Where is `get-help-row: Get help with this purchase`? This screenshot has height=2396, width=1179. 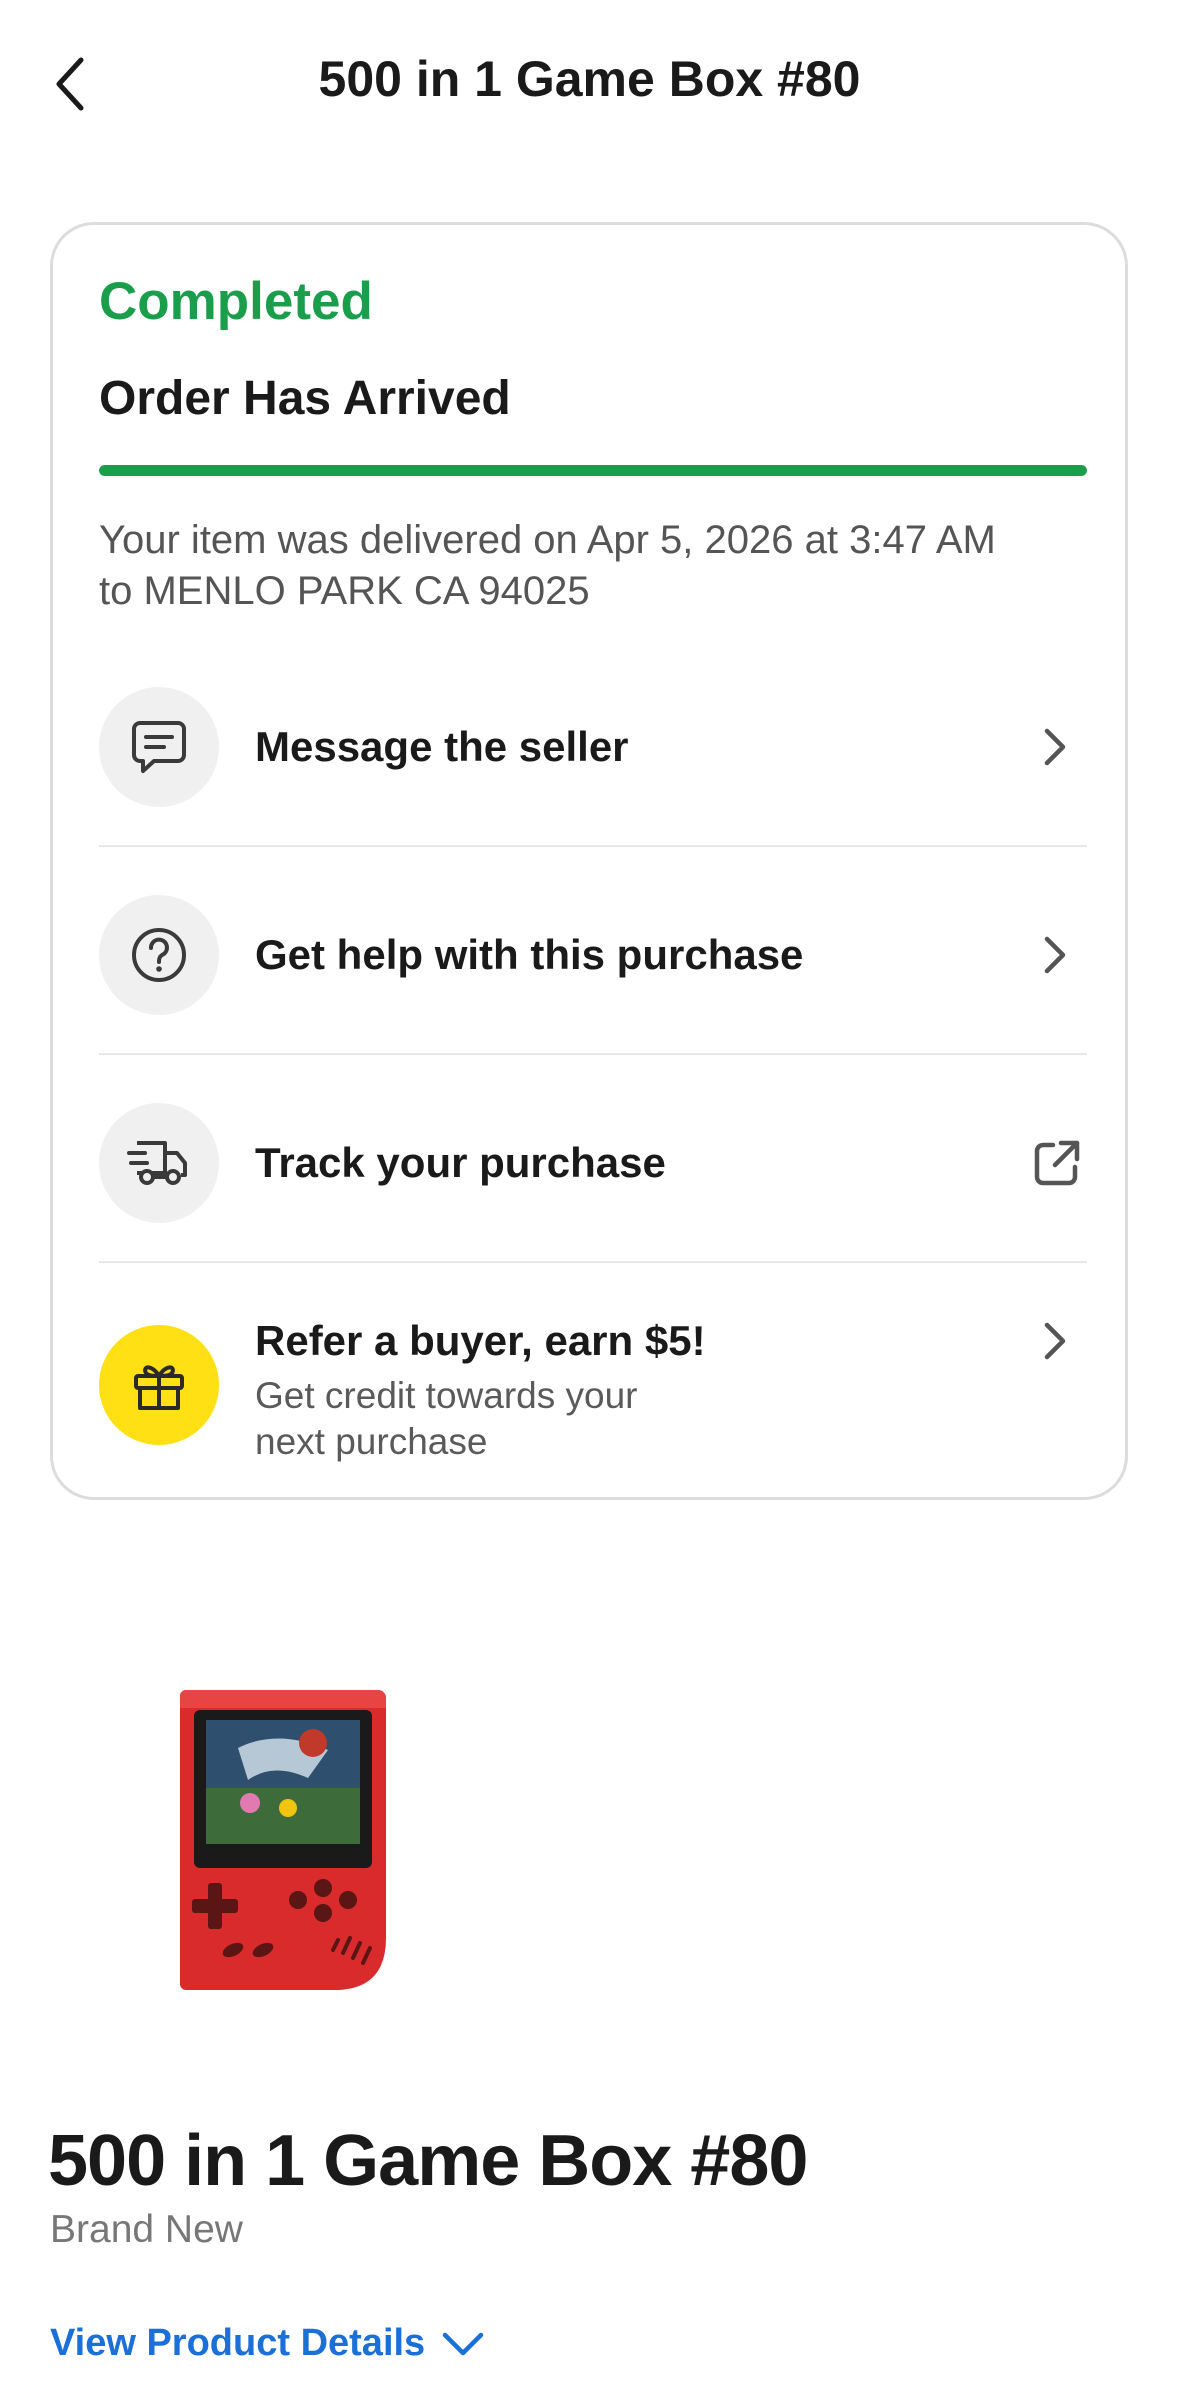 get-help-row: Get help with this purchase is located at coordinates (593, 955).